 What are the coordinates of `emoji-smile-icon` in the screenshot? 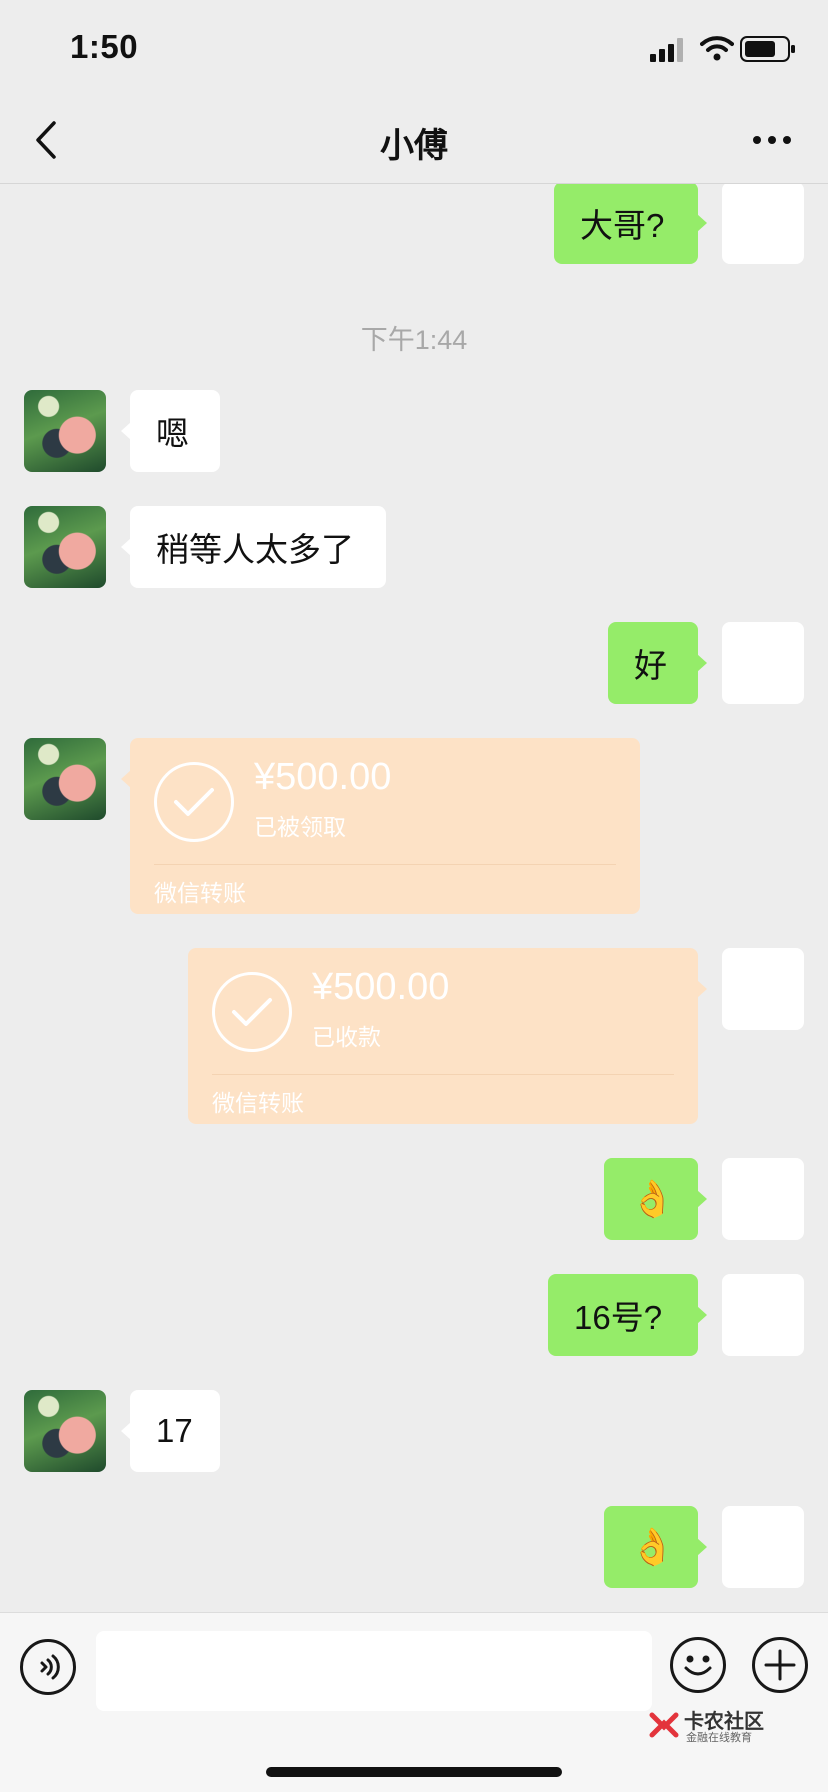 It's located at (698, 1665).